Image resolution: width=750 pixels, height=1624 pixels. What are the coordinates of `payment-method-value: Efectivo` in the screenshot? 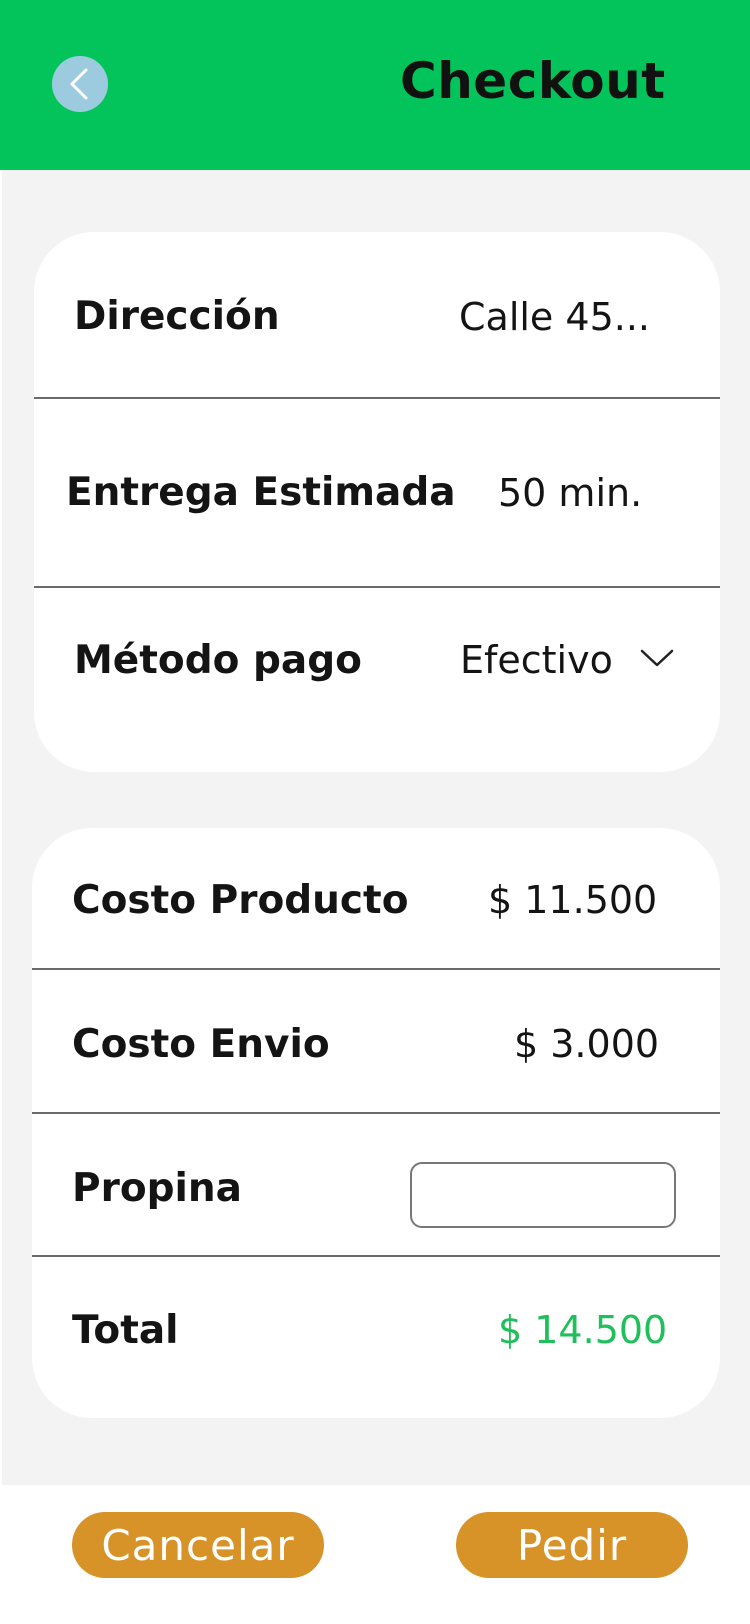 It's located at (536, 660).